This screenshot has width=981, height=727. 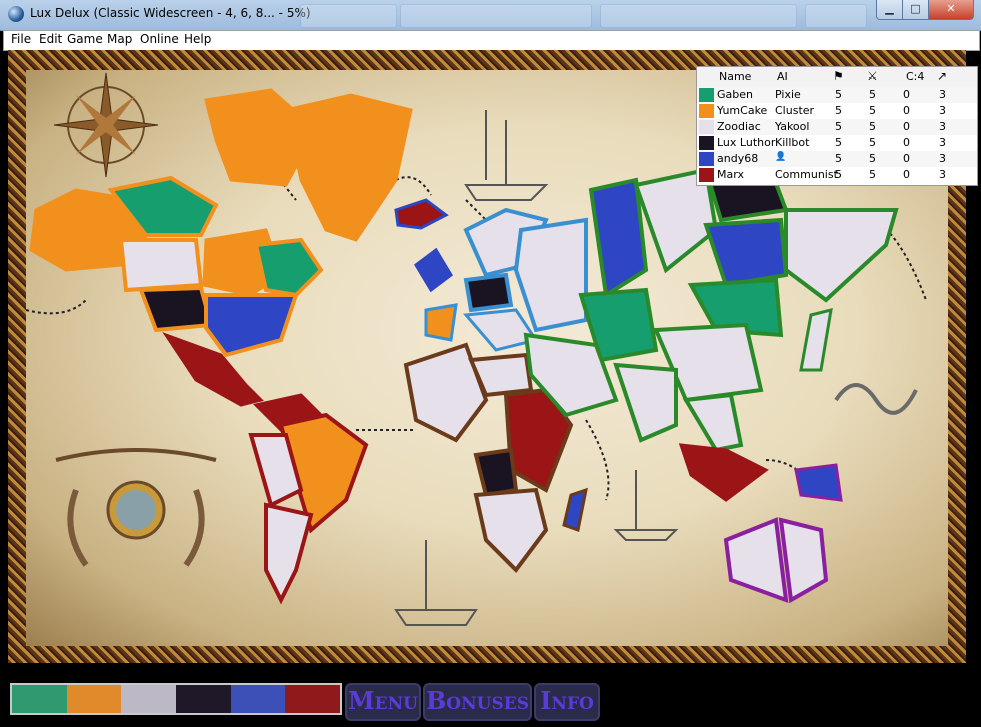 I want to click on menu-map: Map, so click(x=119, y=39).